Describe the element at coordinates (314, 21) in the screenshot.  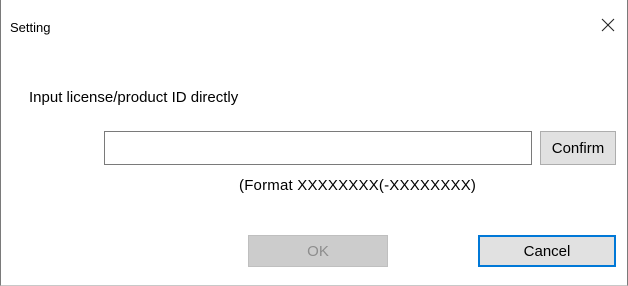
I see `title-bar: Setting` at that location.